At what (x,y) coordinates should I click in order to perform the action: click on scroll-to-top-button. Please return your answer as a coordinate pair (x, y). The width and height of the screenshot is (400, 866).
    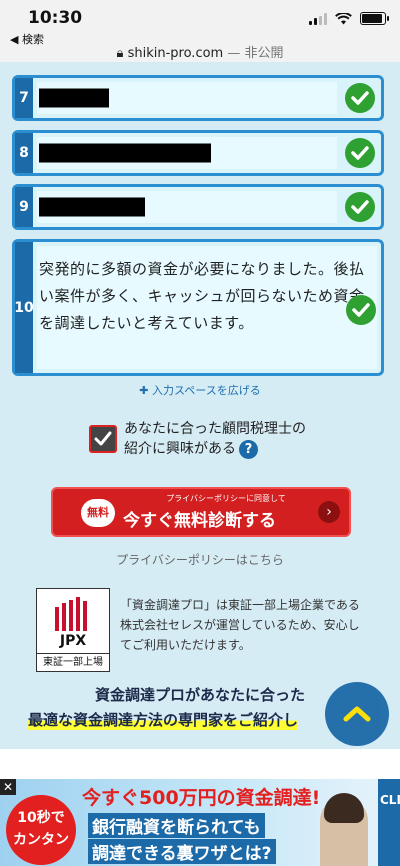
    Looking at the image, I should click on (357, 714).